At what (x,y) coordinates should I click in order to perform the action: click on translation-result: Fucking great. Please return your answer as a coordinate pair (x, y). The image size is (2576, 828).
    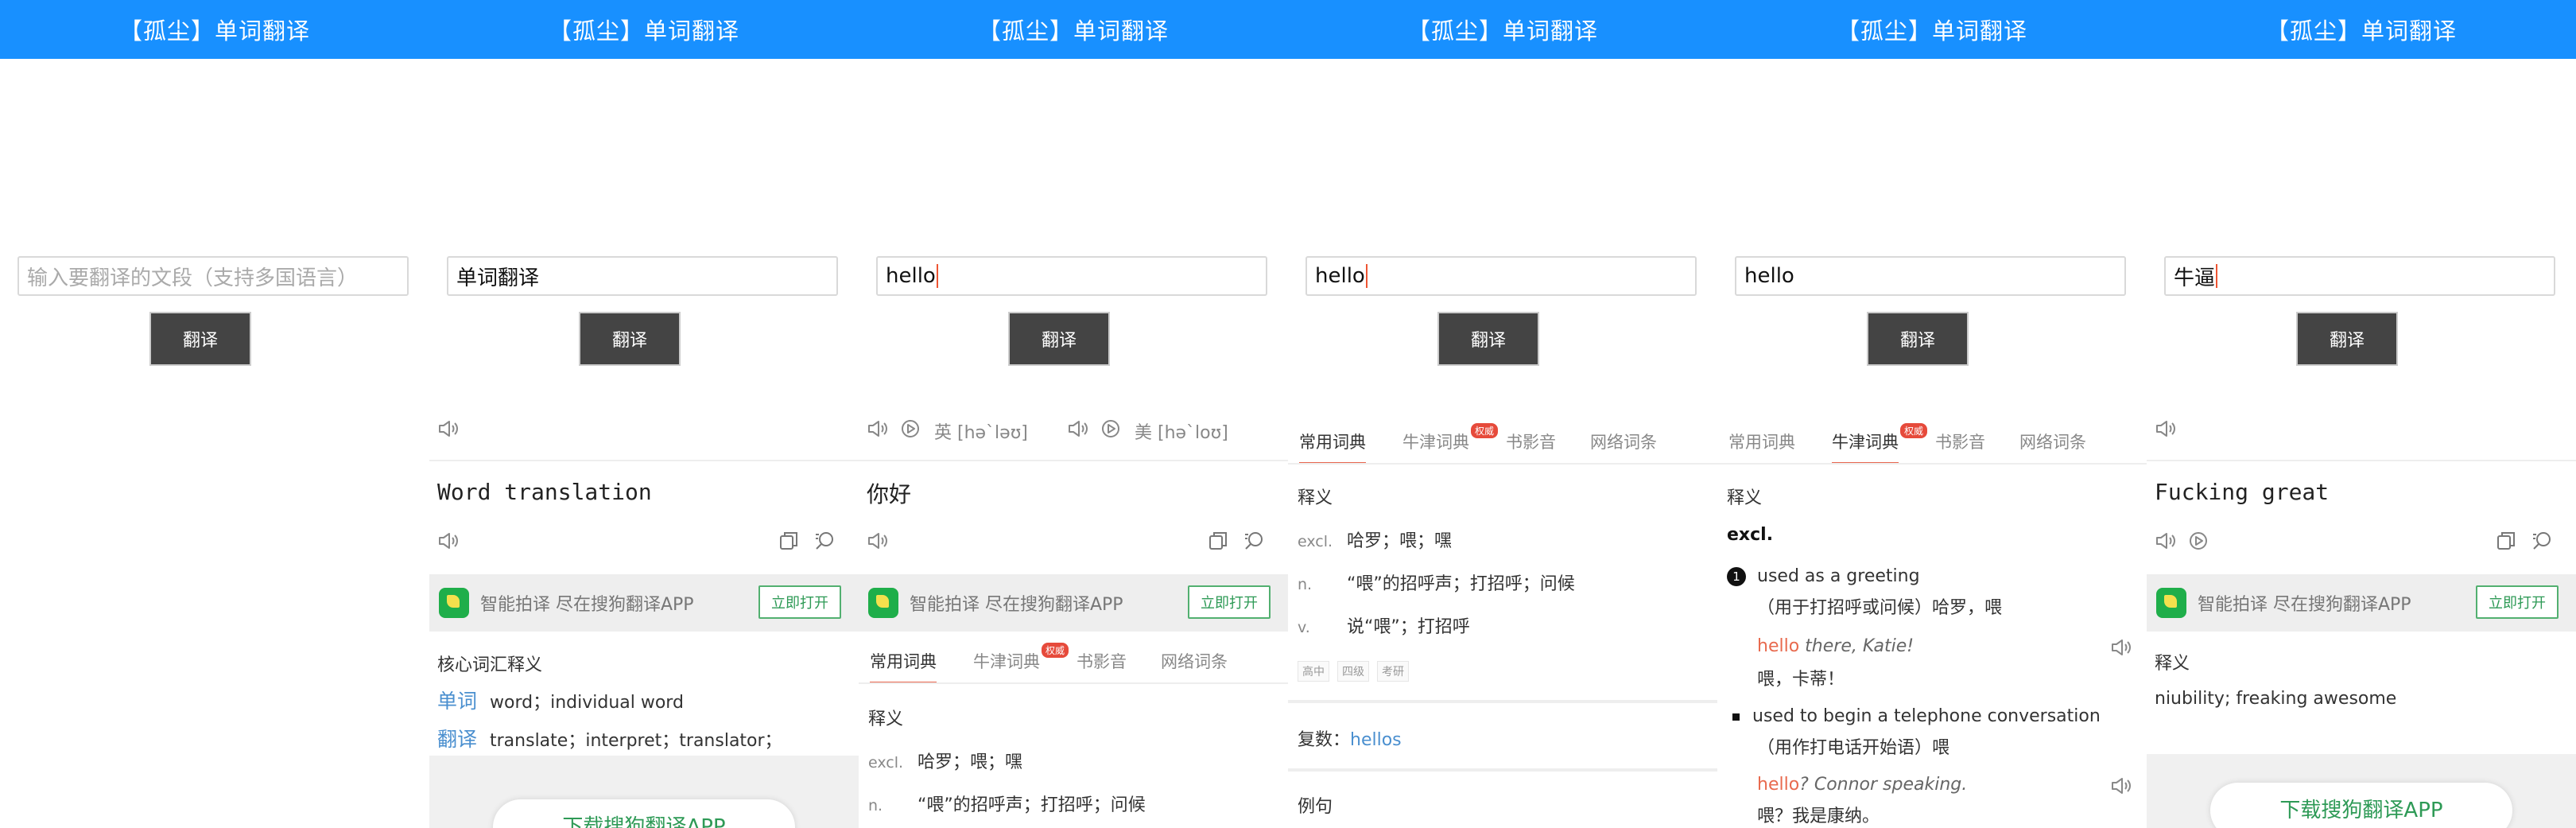
    Looking at the image, I should click on (2243, 492).